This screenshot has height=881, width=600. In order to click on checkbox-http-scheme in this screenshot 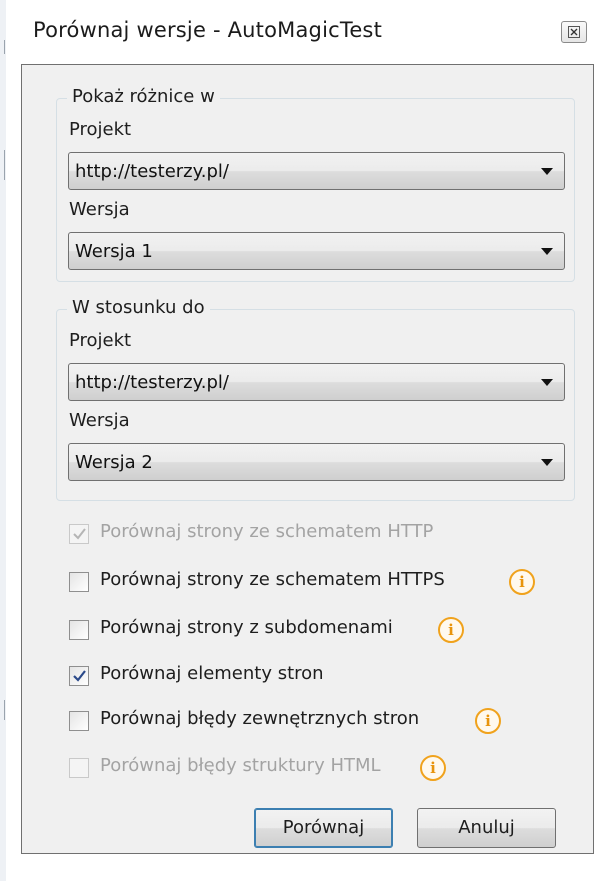, I will do `click(79, 534)`.